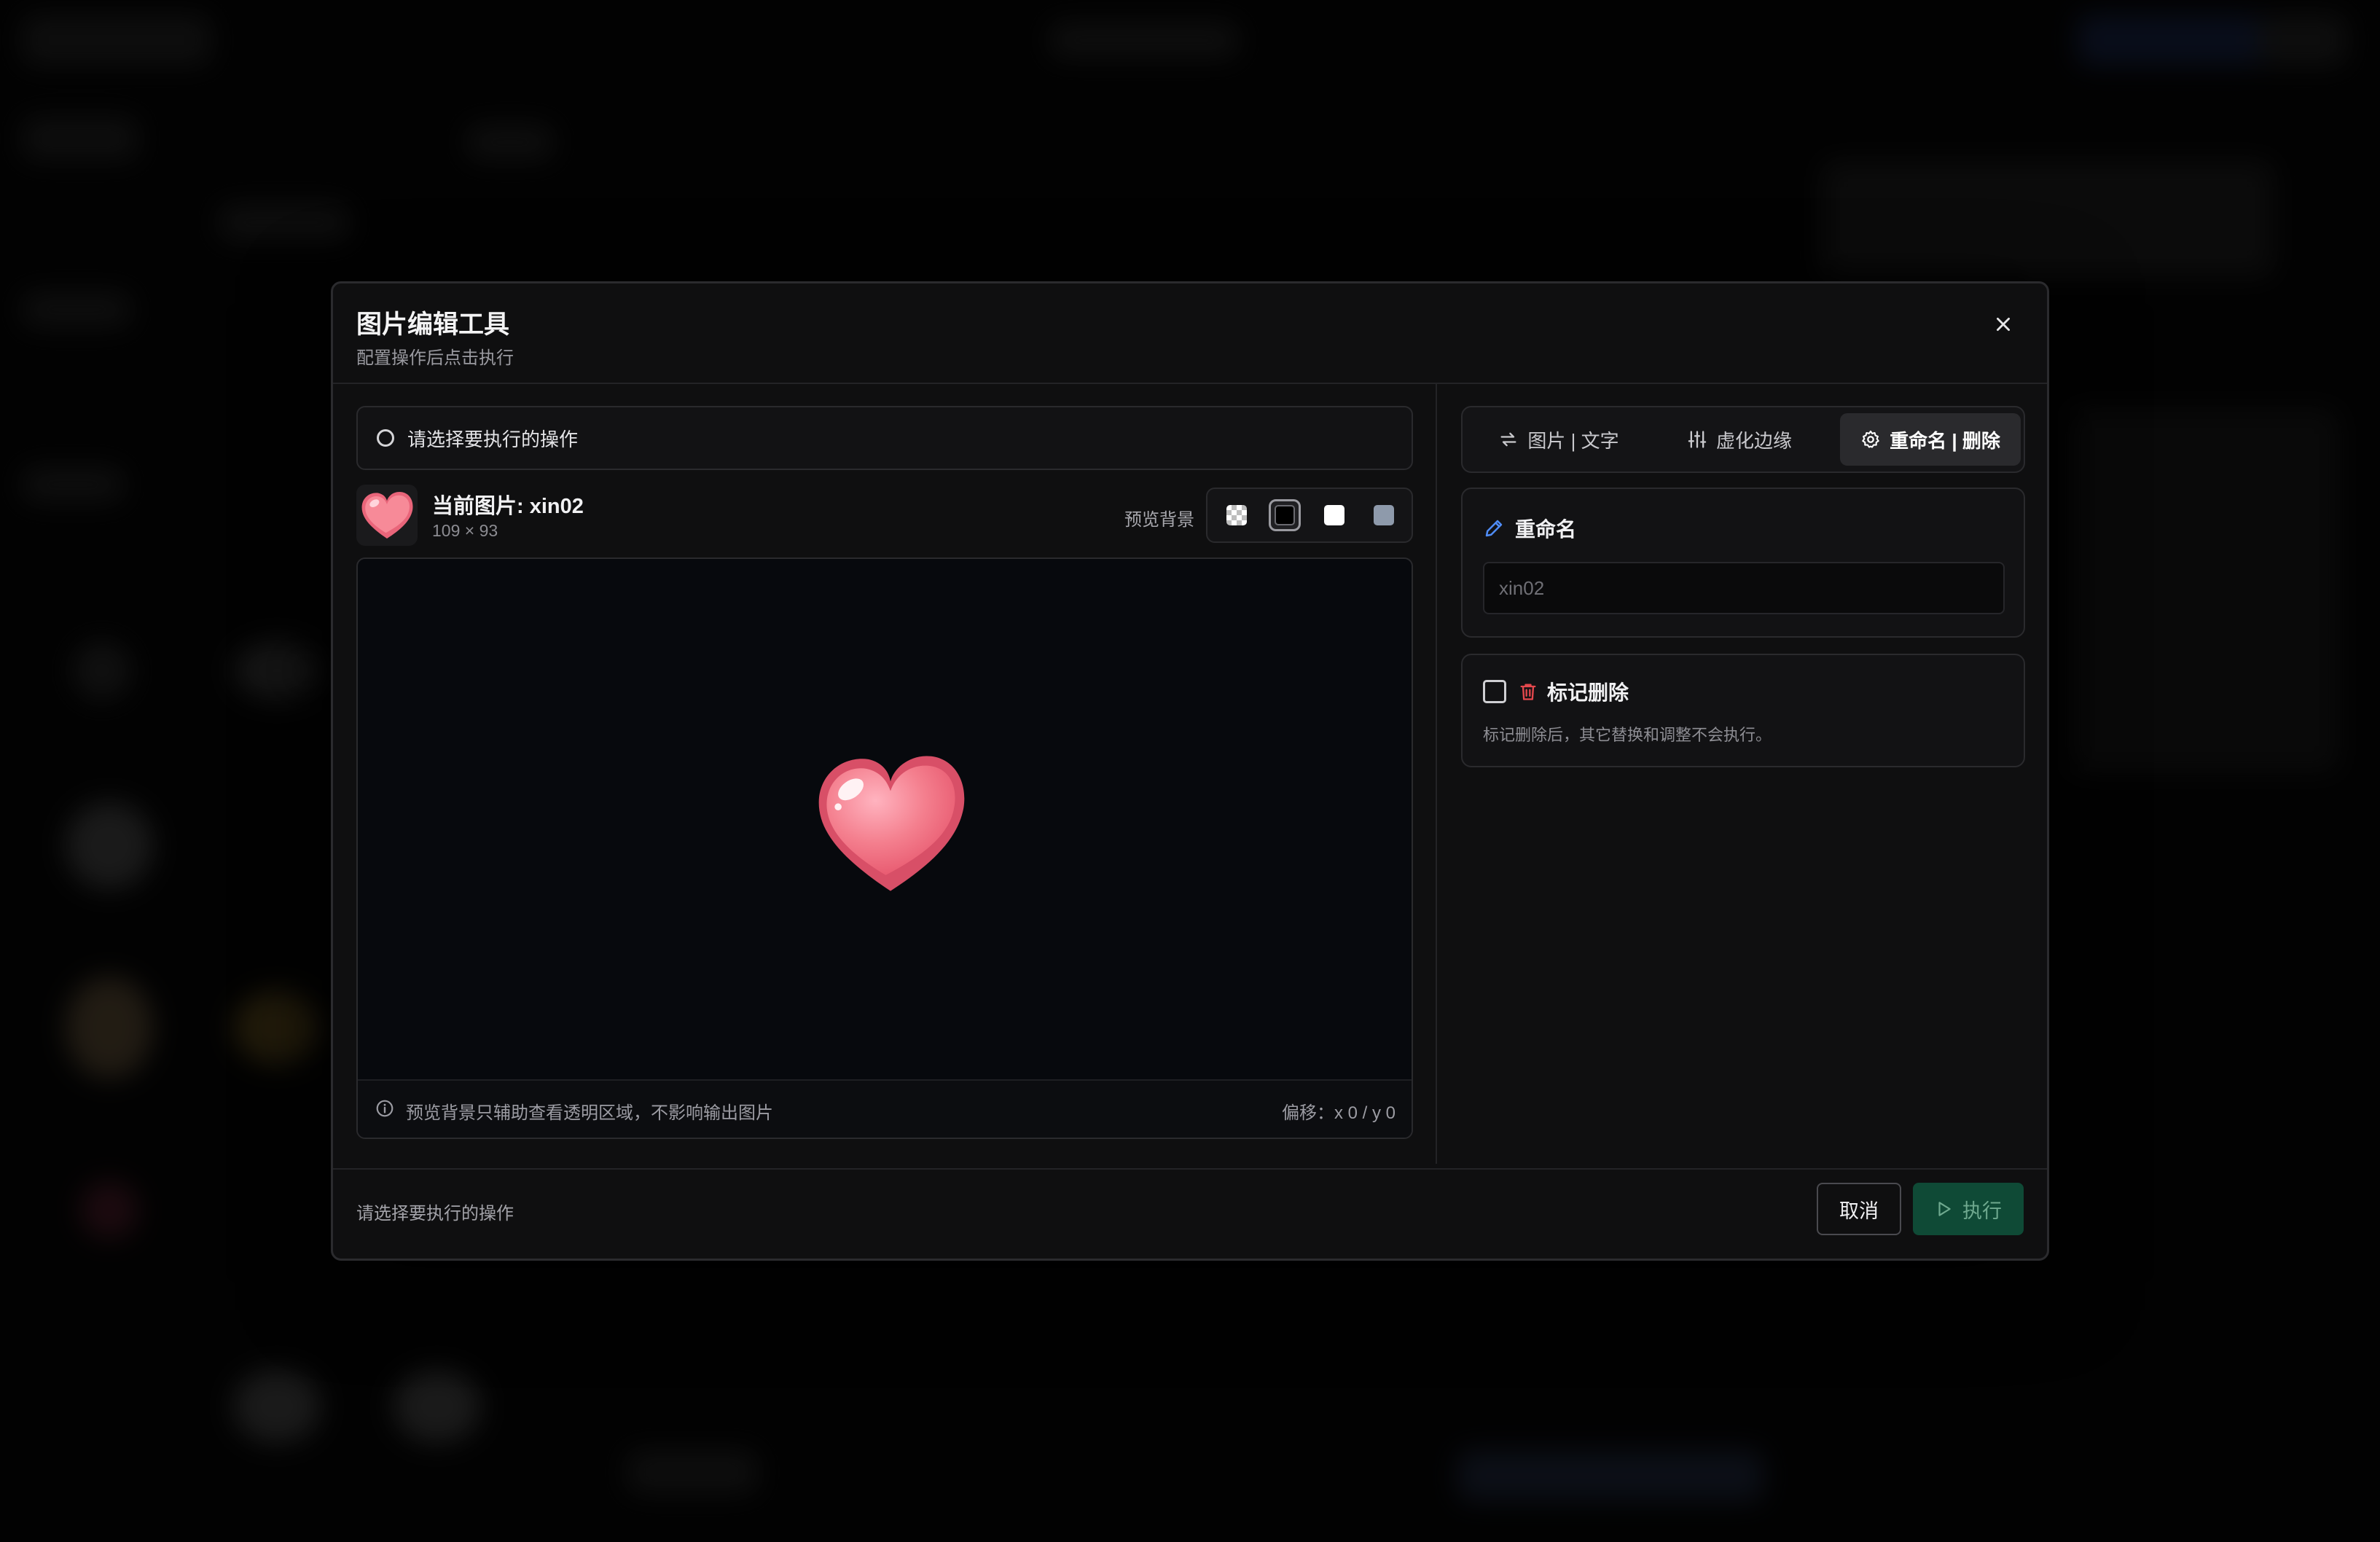 The height and width of the screenshot is (1542, 2380). Describe the element at coordinates (1338, 1113) in the screenshot. I see `offset-readout: 偏移：x 0 / y 0` at that location.